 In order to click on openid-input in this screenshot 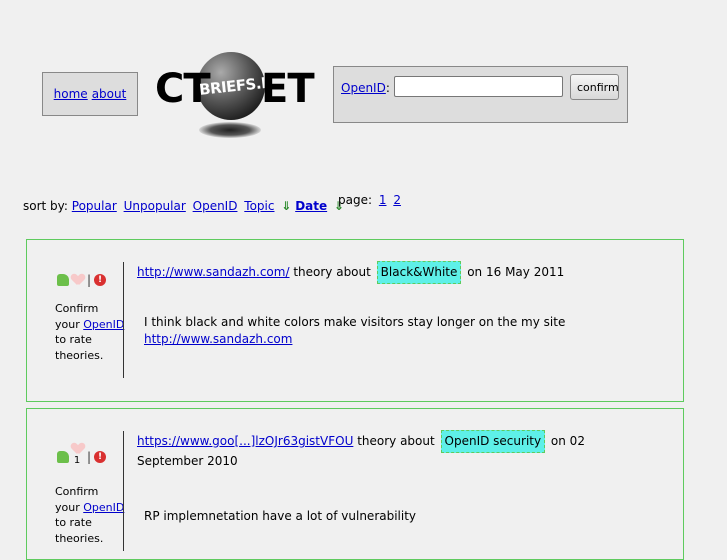, I will do `click(478, 86)`.